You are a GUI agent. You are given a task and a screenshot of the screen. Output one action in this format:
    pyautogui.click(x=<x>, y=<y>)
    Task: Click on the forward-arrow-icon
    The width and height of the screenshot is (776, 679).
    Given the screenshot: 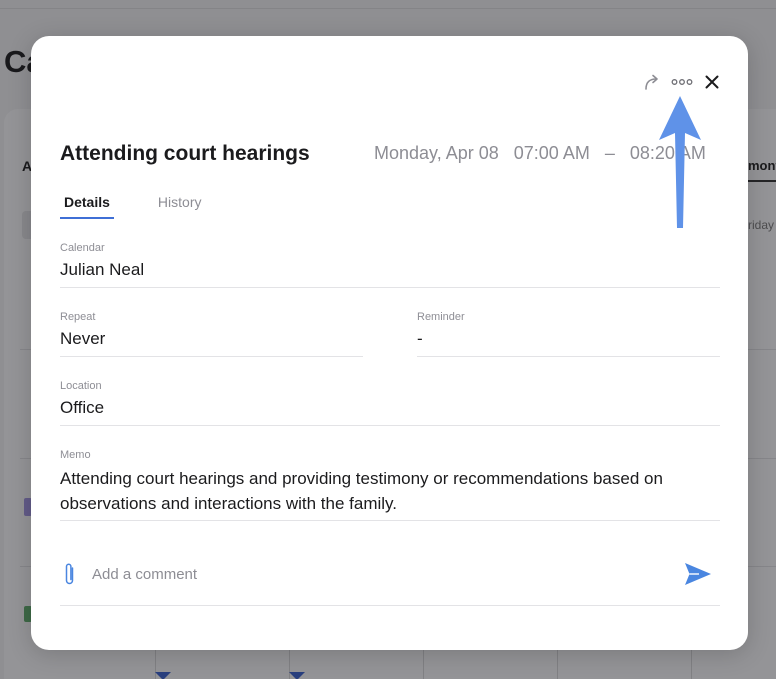 What is the action you would take?
    pyautogui.click(x=651, y=82)
    